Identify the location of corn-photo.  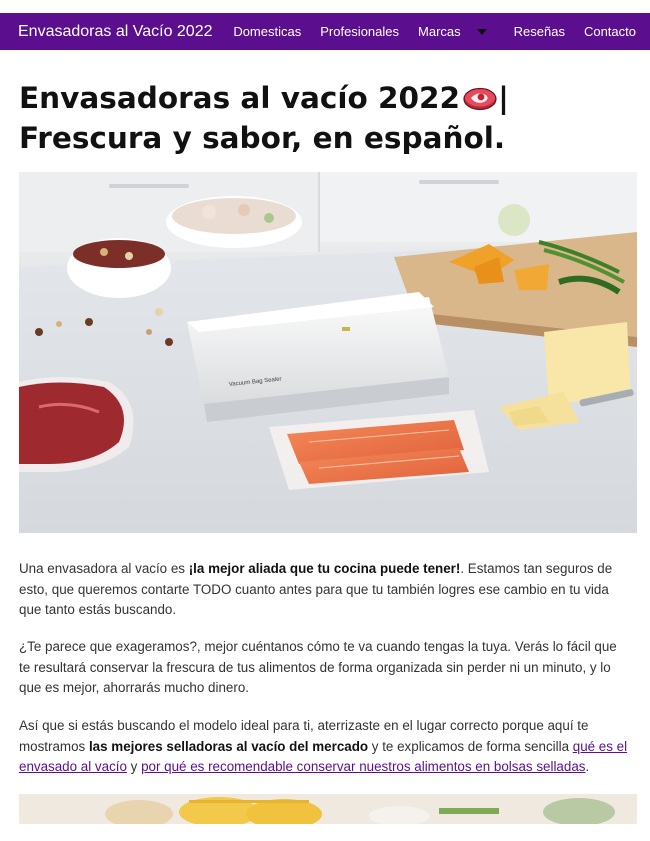
(328, 809).